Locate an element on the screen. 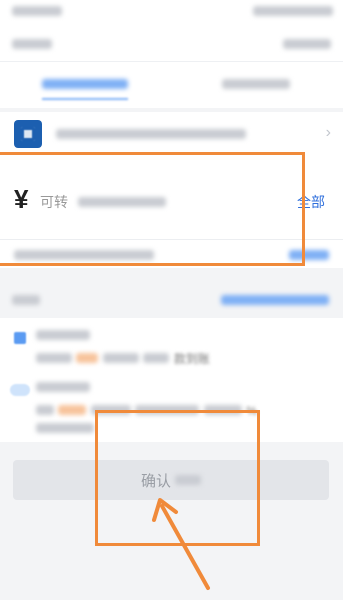 The width and height of the screenshot is (343, 600). confirm-label-suffix is located at coordinates (188, 480).